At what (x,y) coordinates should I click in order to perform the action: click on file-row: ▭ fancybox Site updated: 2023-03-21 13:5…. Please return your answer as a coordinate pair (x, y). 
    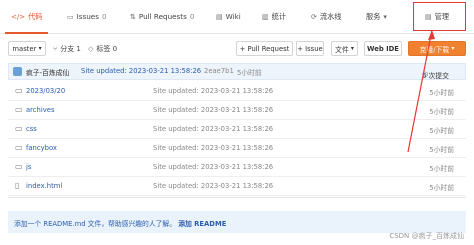
    Looking at the image, I should click on (237, 148).